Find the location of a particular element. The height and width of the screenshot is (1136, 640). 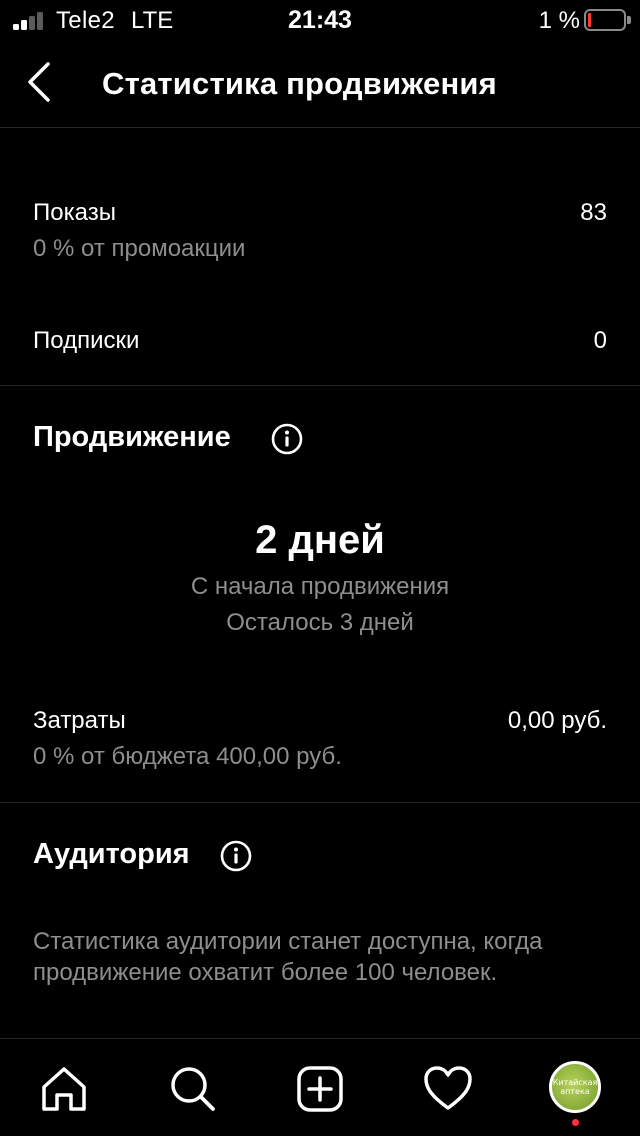

profile-avatar: Китайская аптека is located at coordinates (575, 1087).